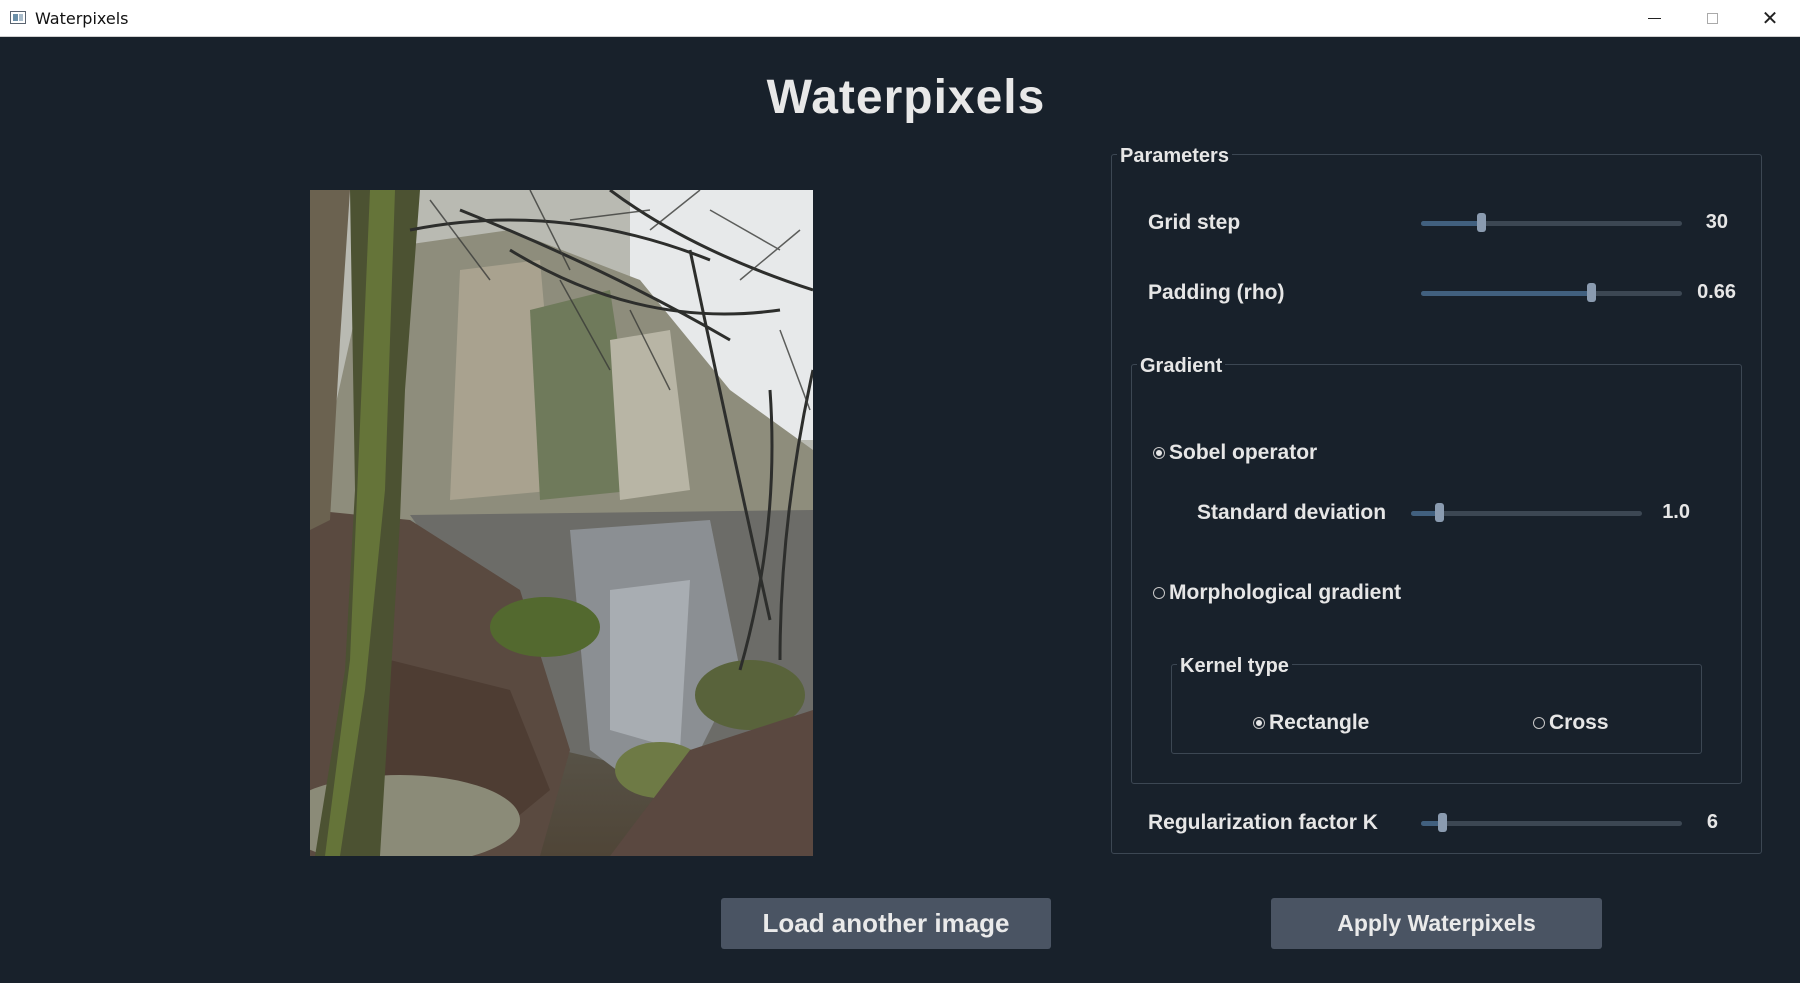 This screenshot has width=1800, height=983. What do you see at coordinates (1676, 512) in the screenshot?
I see `standard-deviation-value: 1.0` at bounding box center [1676, 512].